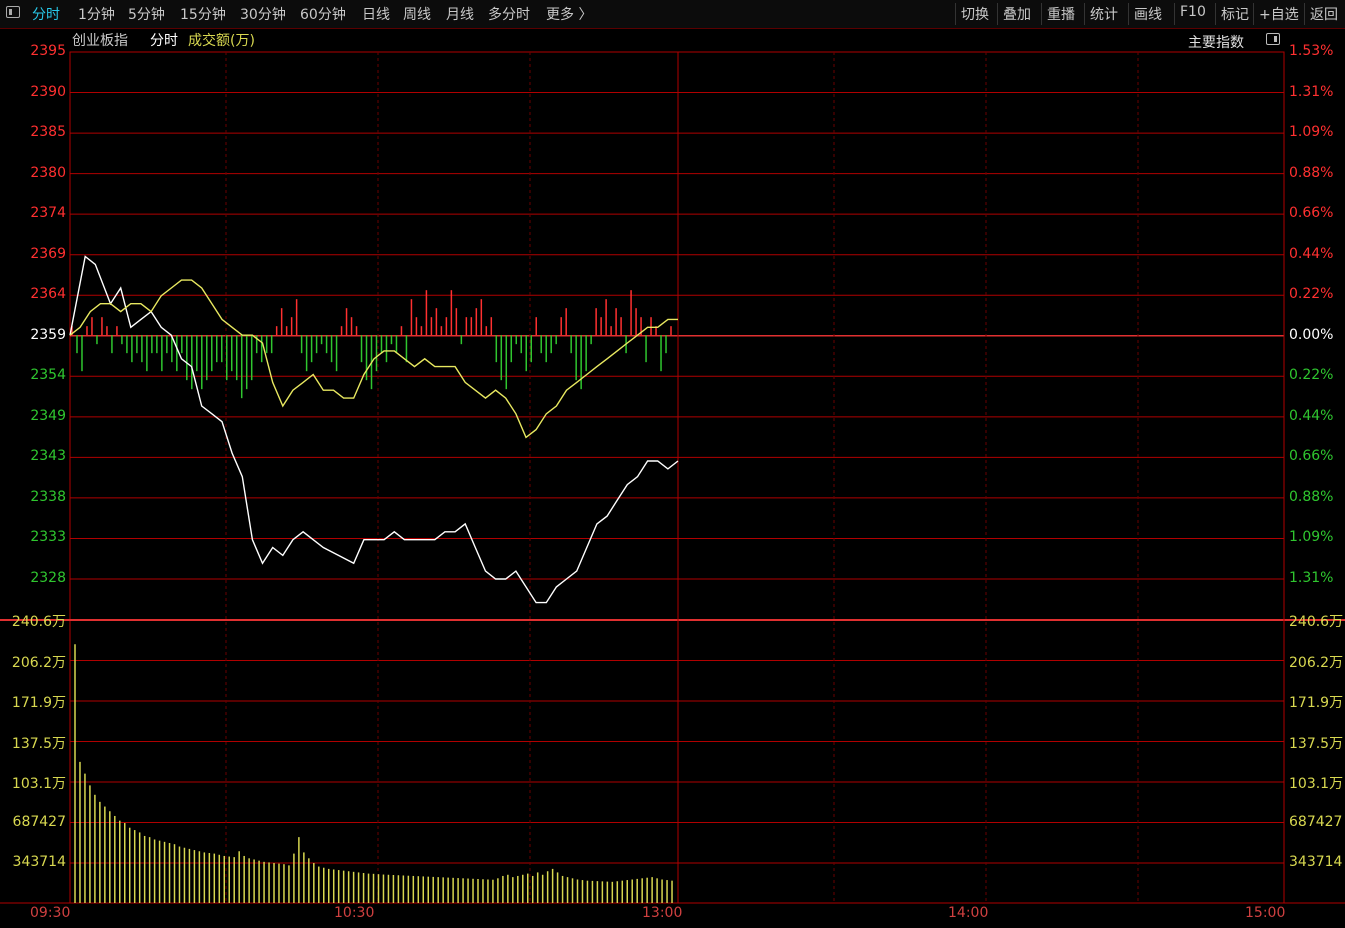 The height and width of the screenshot is (928, 1345). I want to click on panel-toggle-icon, so click(1273, 39).